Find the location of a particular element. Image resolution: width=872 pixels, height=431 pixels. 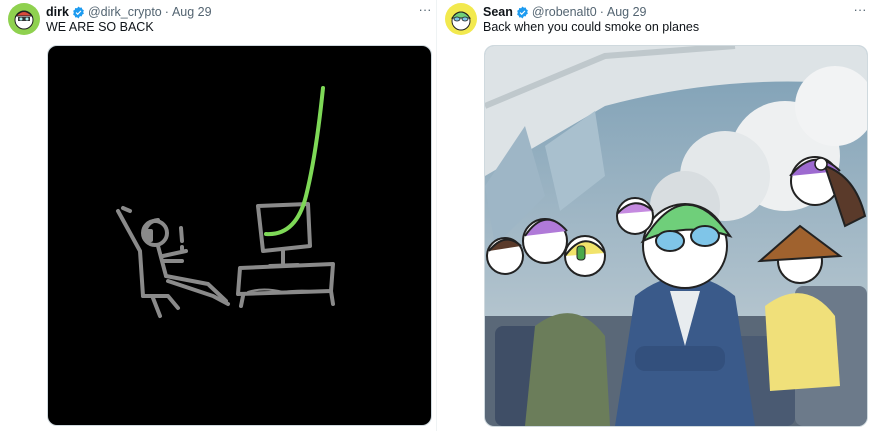

display-name: Sean is located at coordinates (498, 12).